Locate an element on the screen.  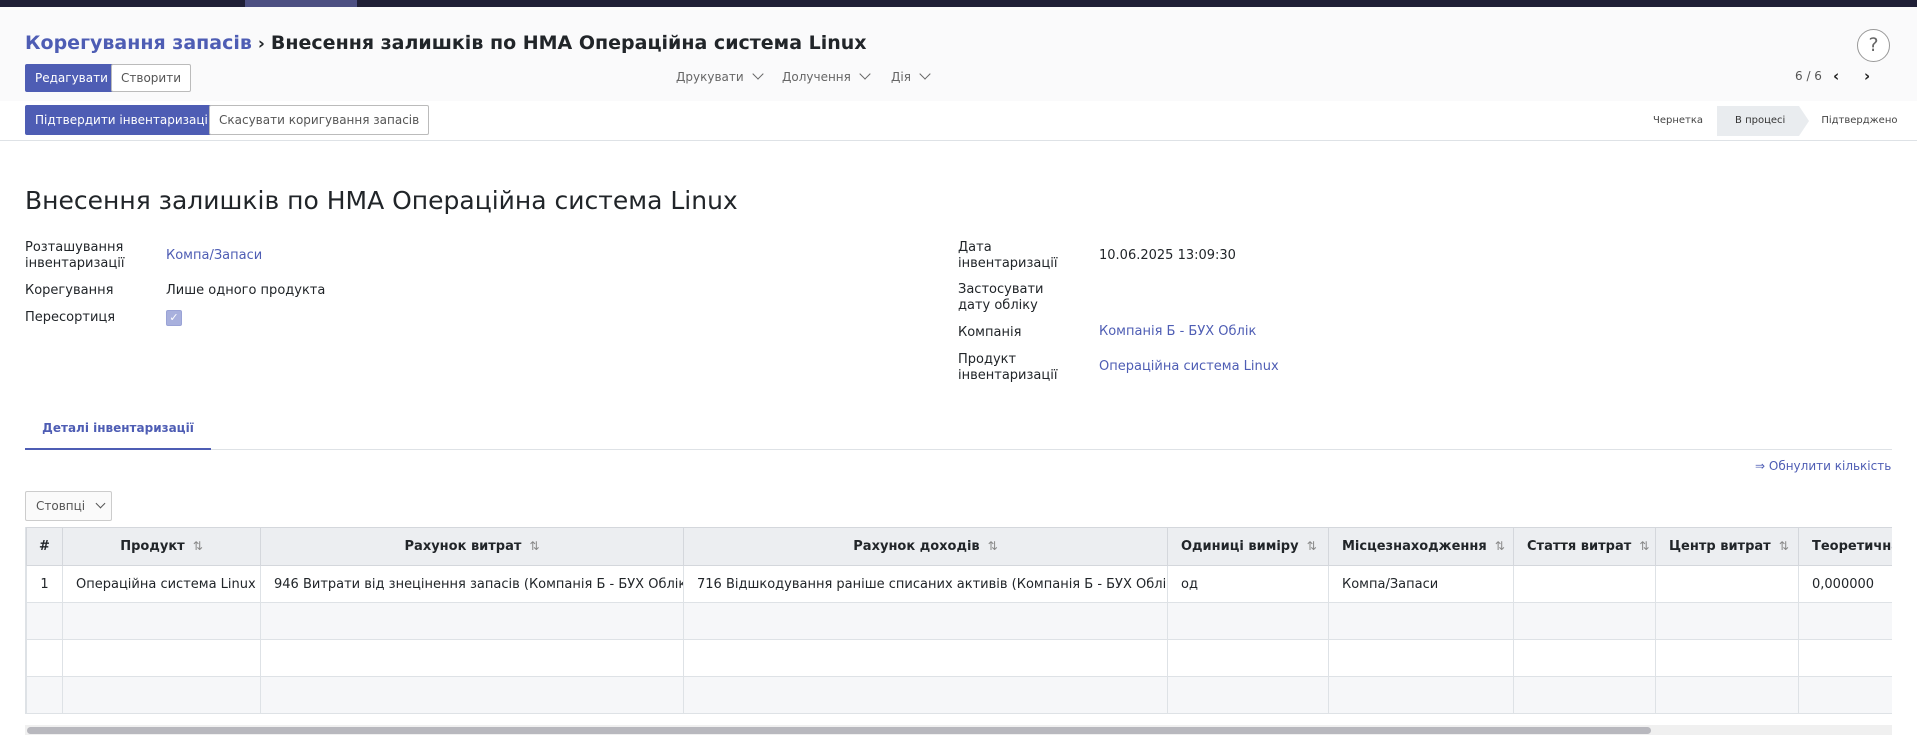
attachments-menu: Долучення is located at coordinates (826, 76).